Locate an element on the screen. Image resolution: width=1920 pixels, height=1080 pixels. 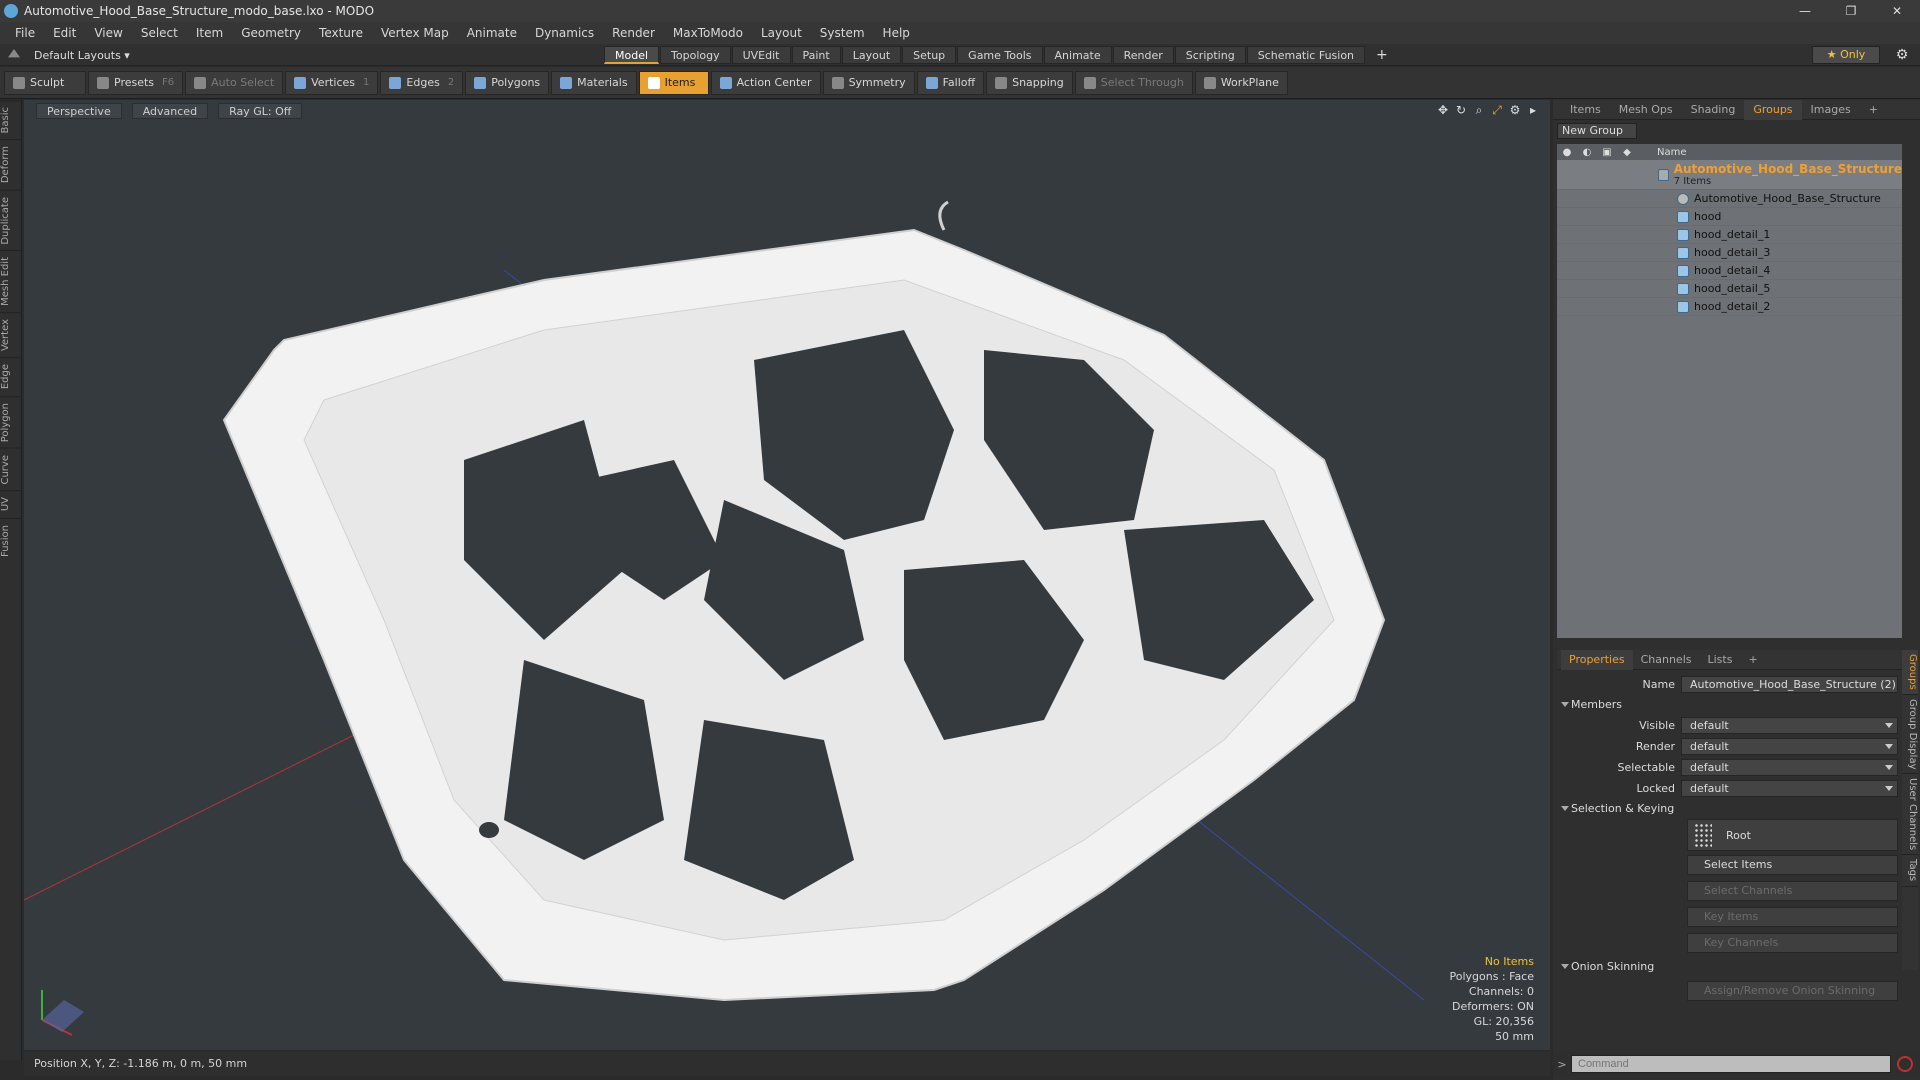
members-section: Members is located at coordinates (1729, 705).